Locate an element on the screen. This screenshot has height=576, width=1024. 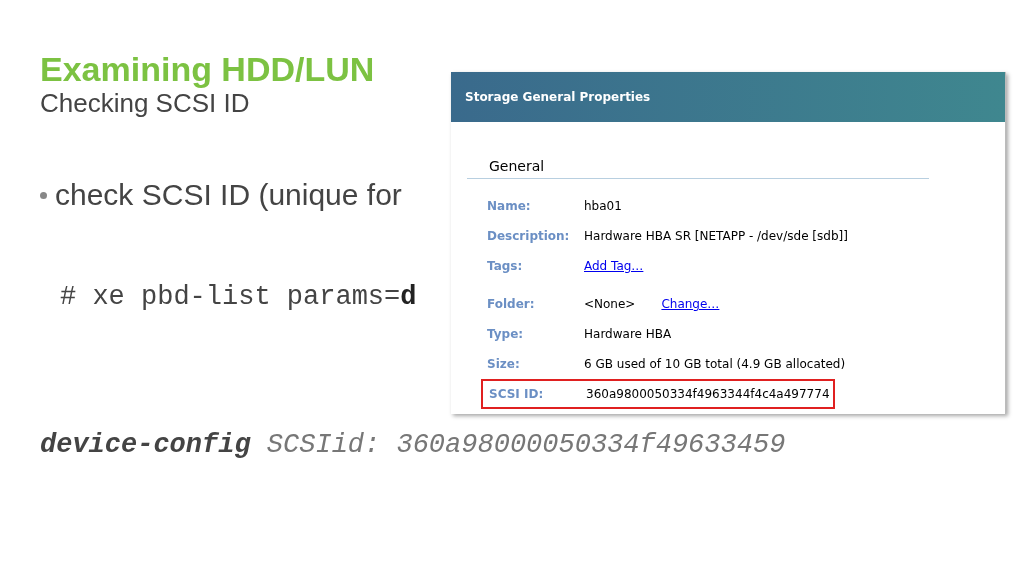
command-output: device-config SCSIid: 360a98000050334f49633459 is located at coordinates (413, 445).